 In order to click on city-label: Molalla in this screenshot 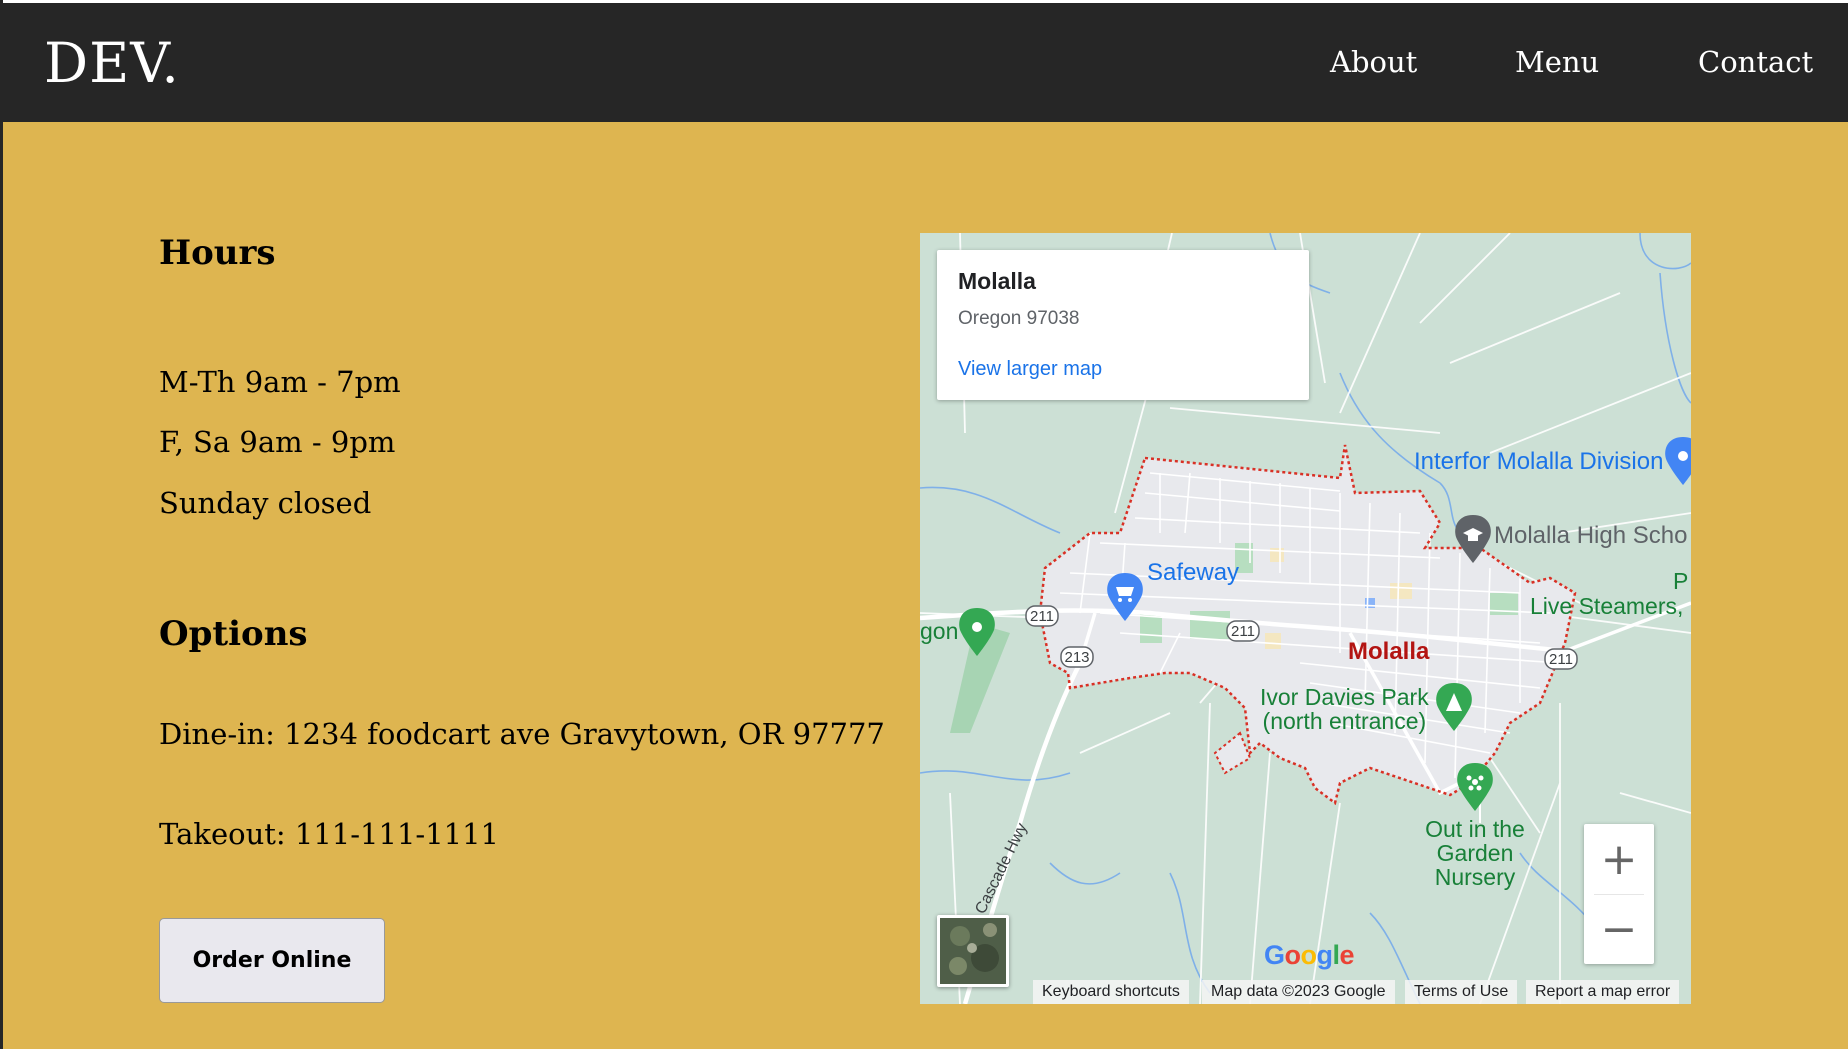, I will do `click(1389, 651)`.